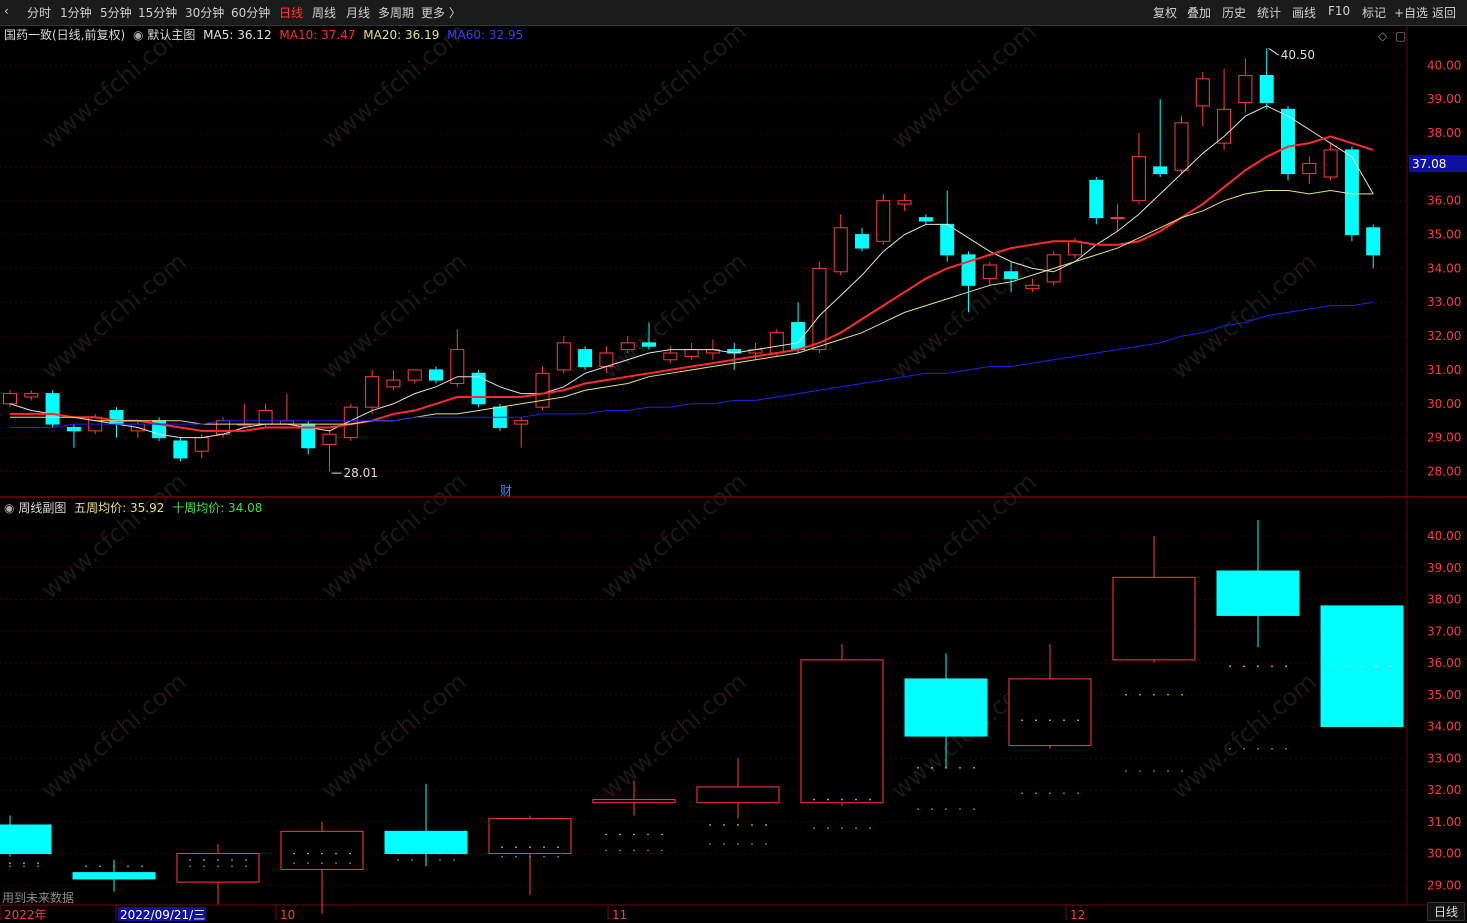 This screenshot has width=1467, height=923. I want to click on tab-9: 多周期, so click(396, 12).